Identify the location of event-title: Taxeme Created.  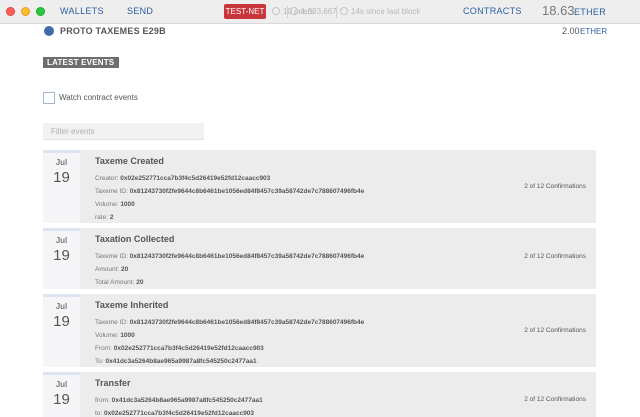
(129, 161).